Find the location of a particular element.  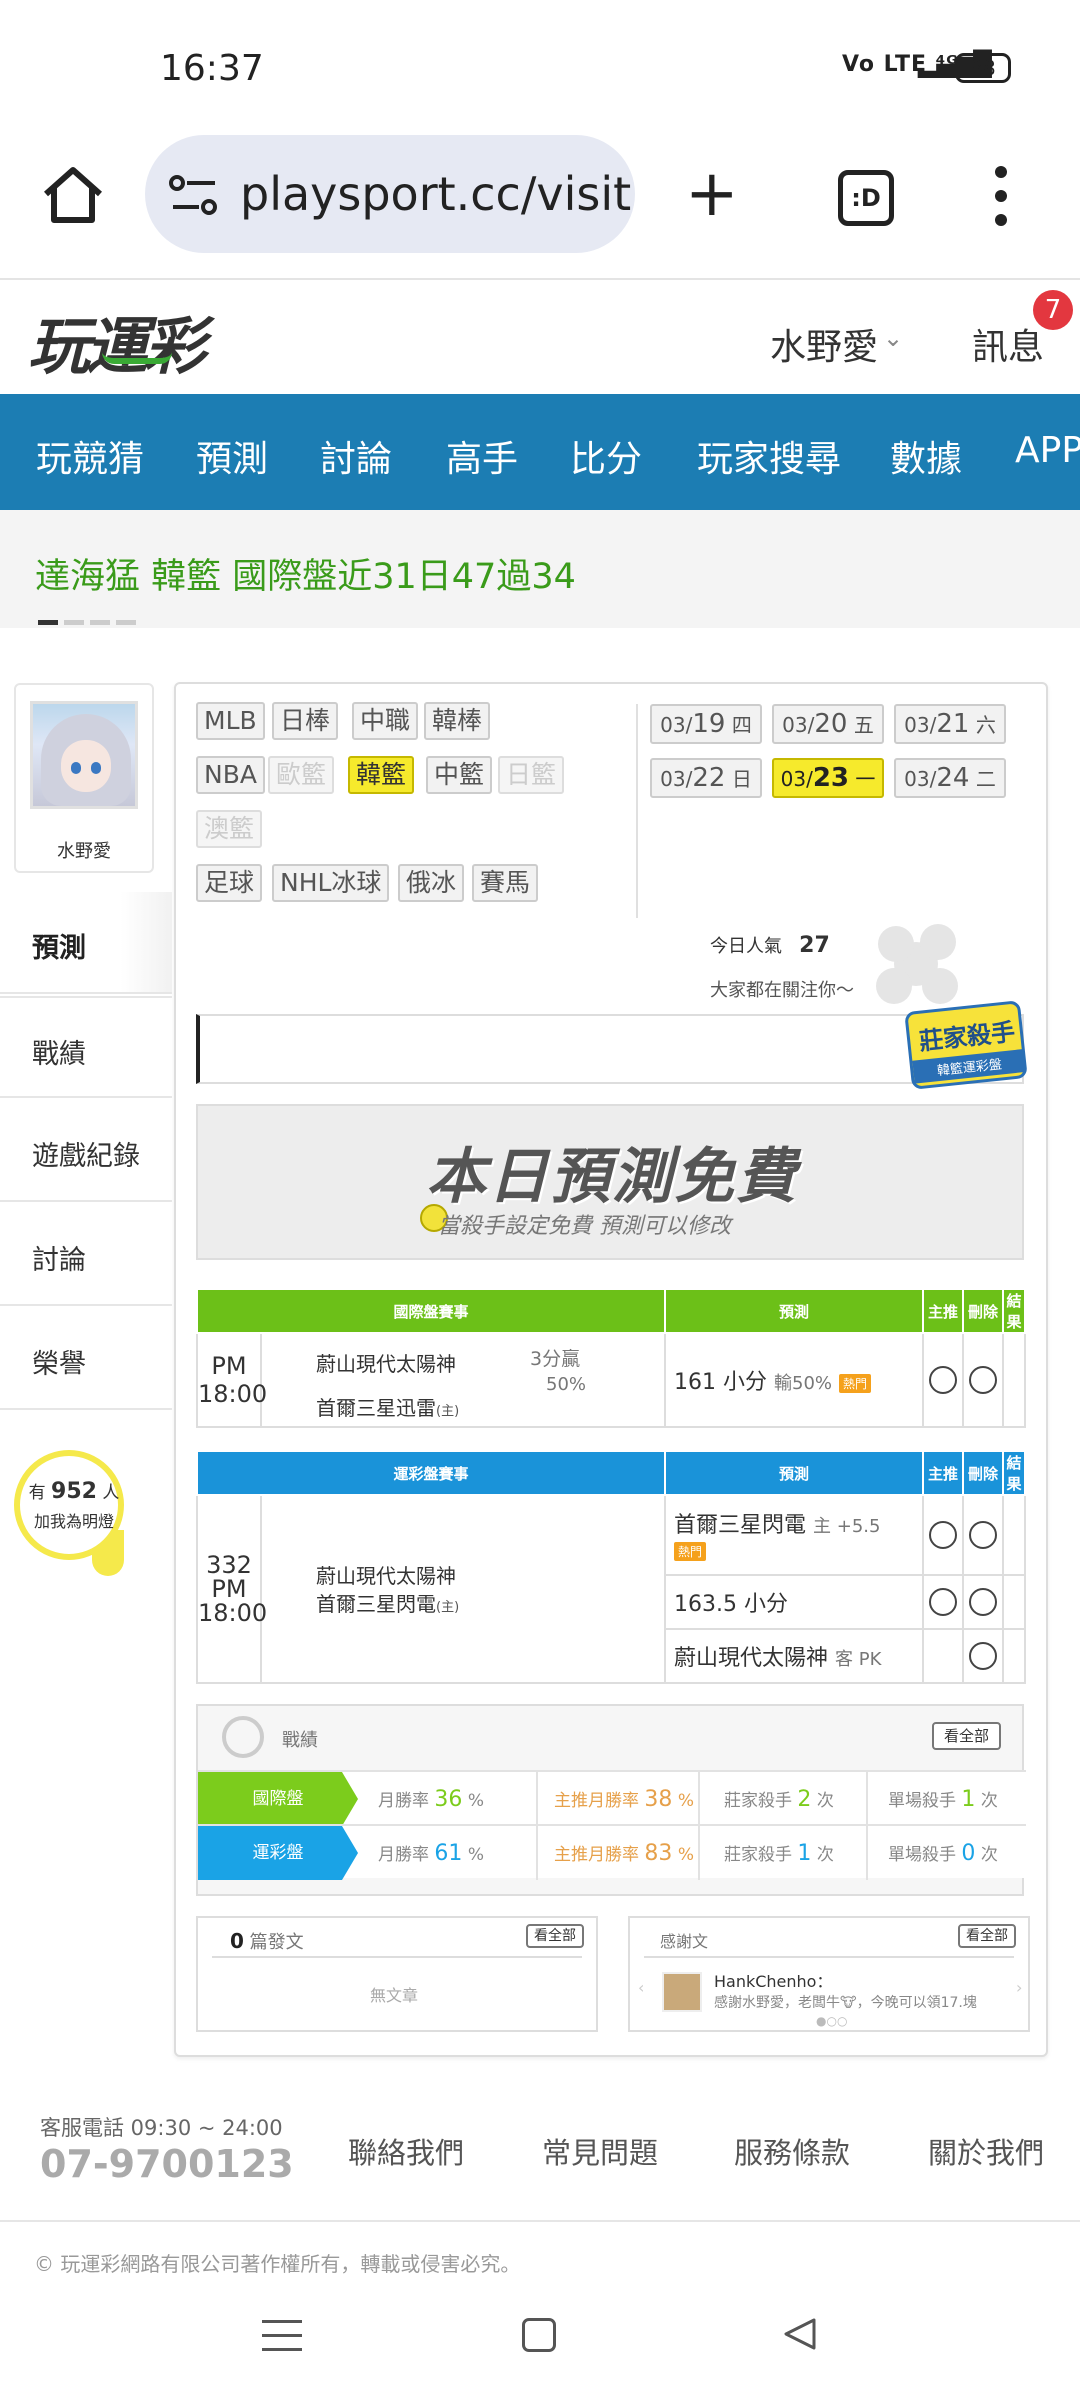

hot-tag: 熱門 is located at coordinates (690, 1551).